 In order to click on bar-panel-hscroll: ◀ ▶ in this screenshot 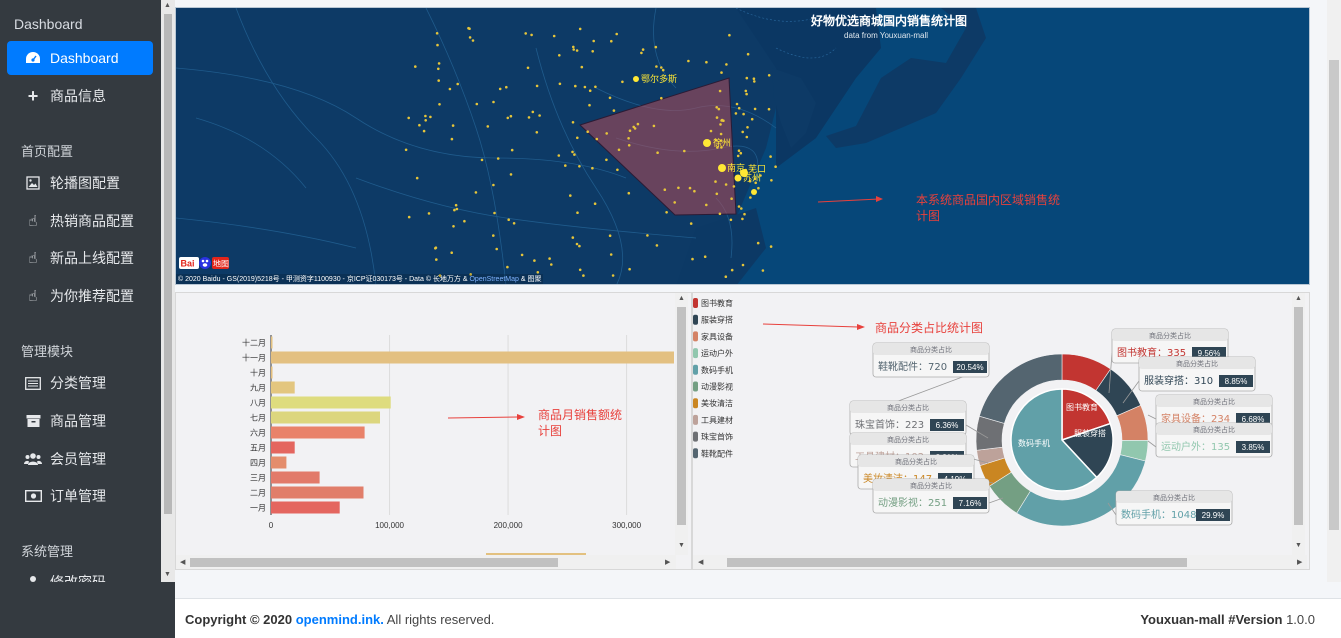, I will do `click(426, 562)`.